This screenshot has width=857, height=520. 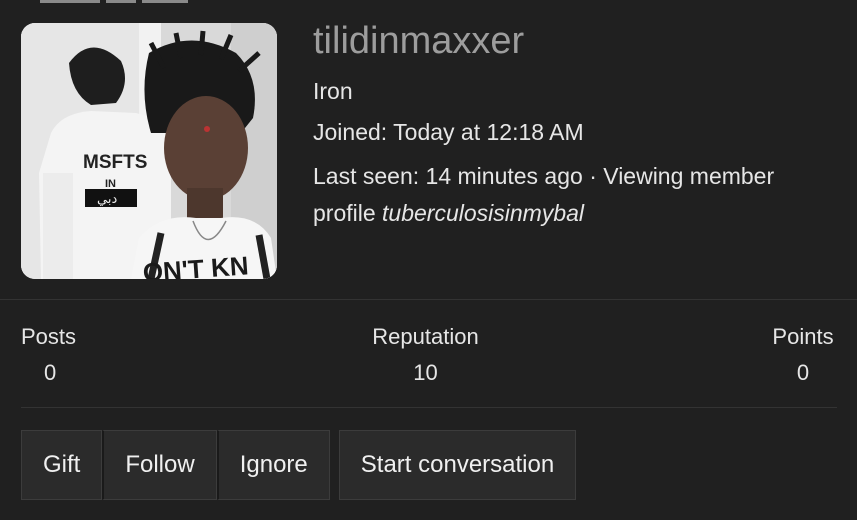 What do you see at coordinates (425, 355) in the screenshot?
I see `stat-reputation: Reputation 10` at bounding box center [425, 355].